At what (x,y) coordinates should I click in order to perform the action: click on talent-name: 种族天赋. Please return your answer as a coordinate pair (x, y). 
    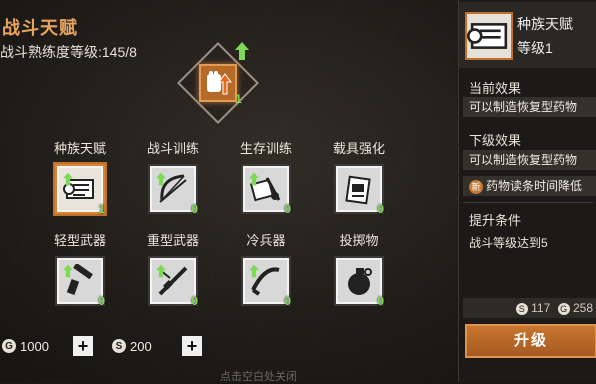
    Looking at the image, I should click on (545, 24).